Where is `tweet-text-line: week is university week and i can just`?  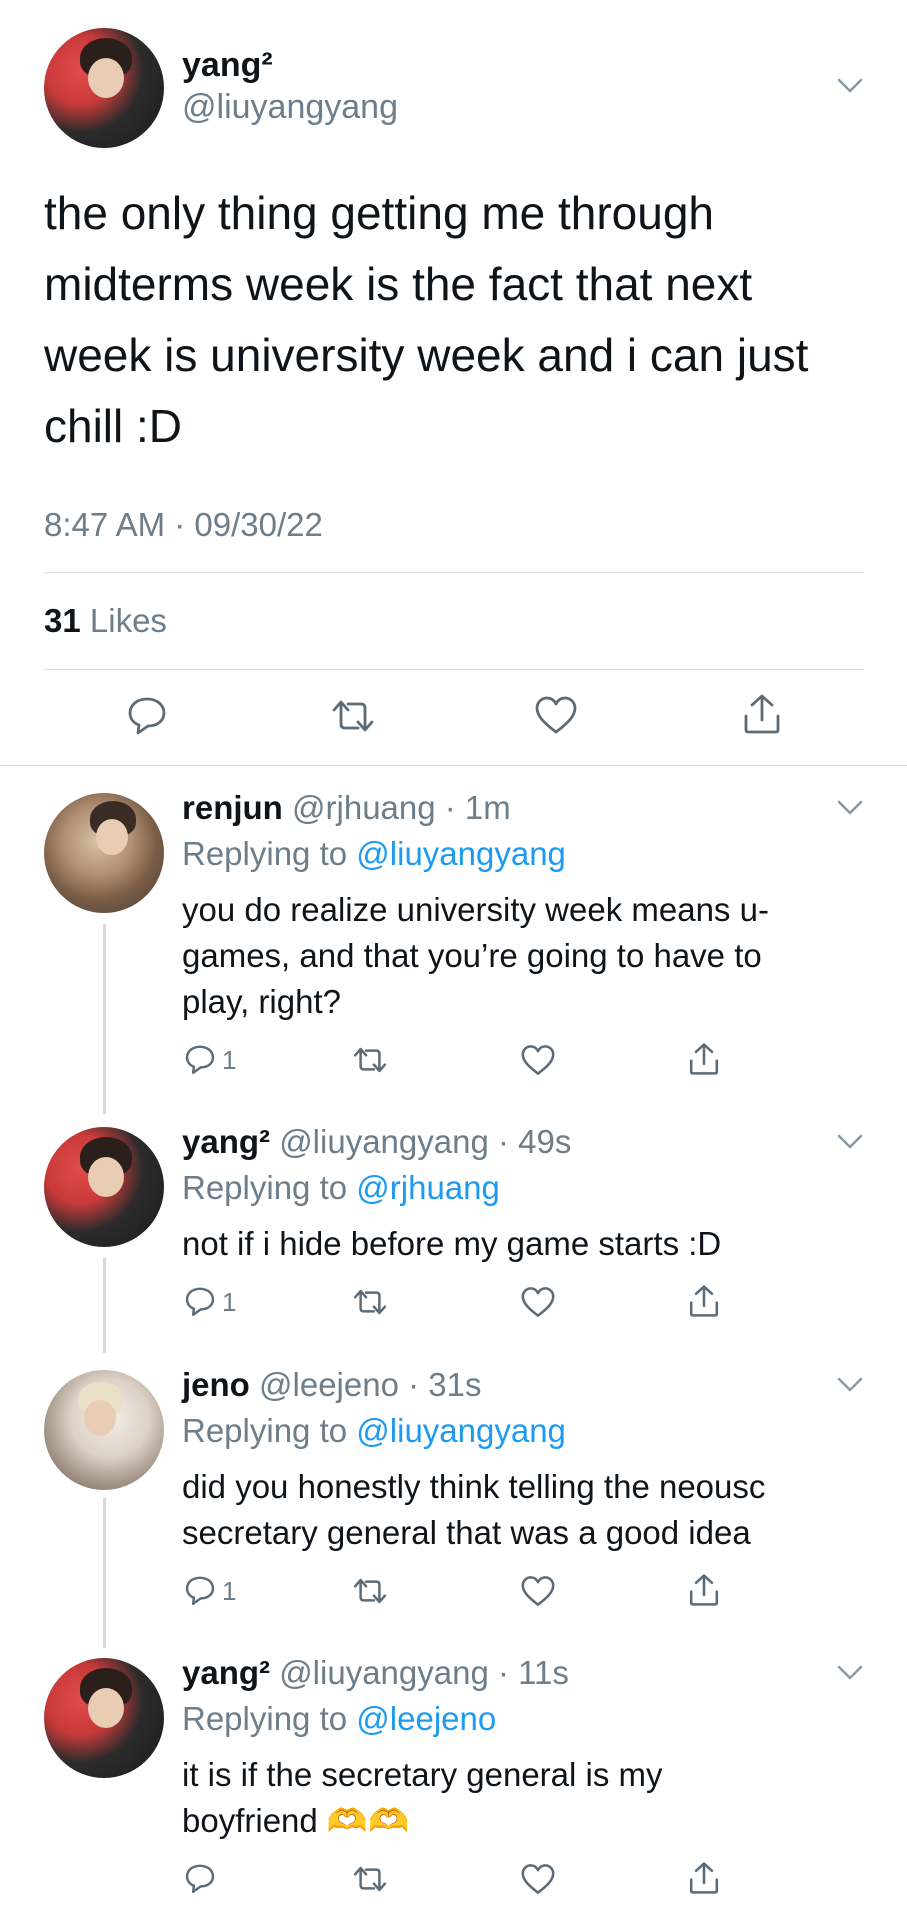 tweet-text-line: week is university week and i can just is located at coordinates (426, 355).